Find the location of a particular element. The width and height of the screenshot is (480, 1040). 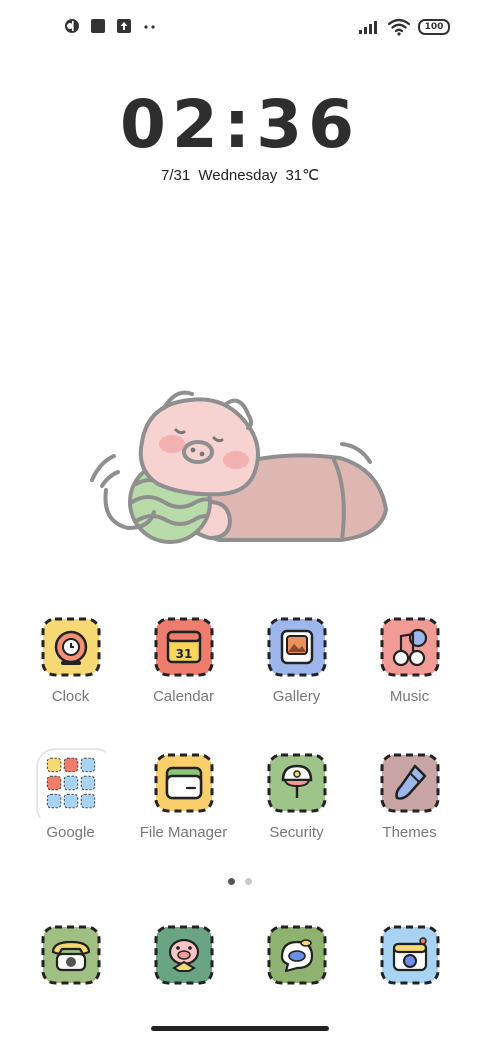

gallery-icon is located at coordinates (296, 647).